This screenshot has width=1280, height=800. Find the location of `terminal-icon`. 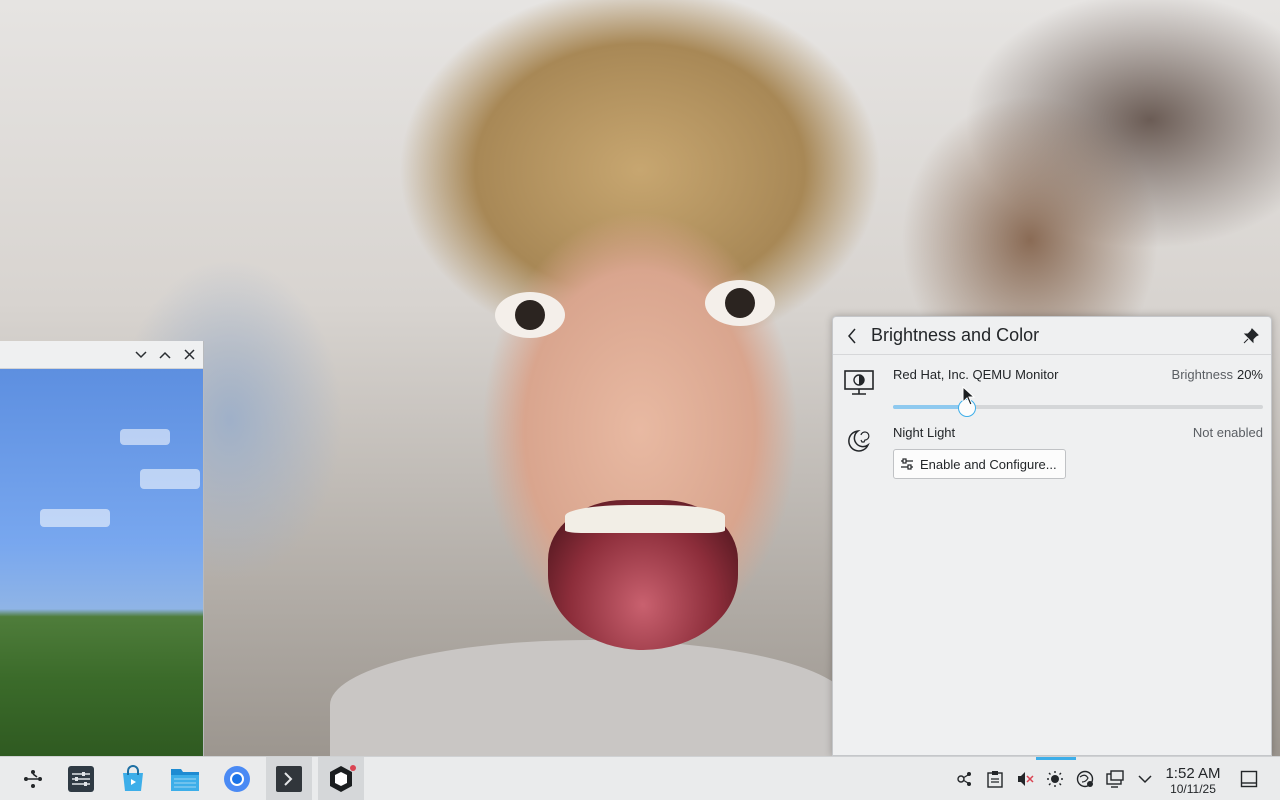

terminal-icon is located at coordinates (289, 779).